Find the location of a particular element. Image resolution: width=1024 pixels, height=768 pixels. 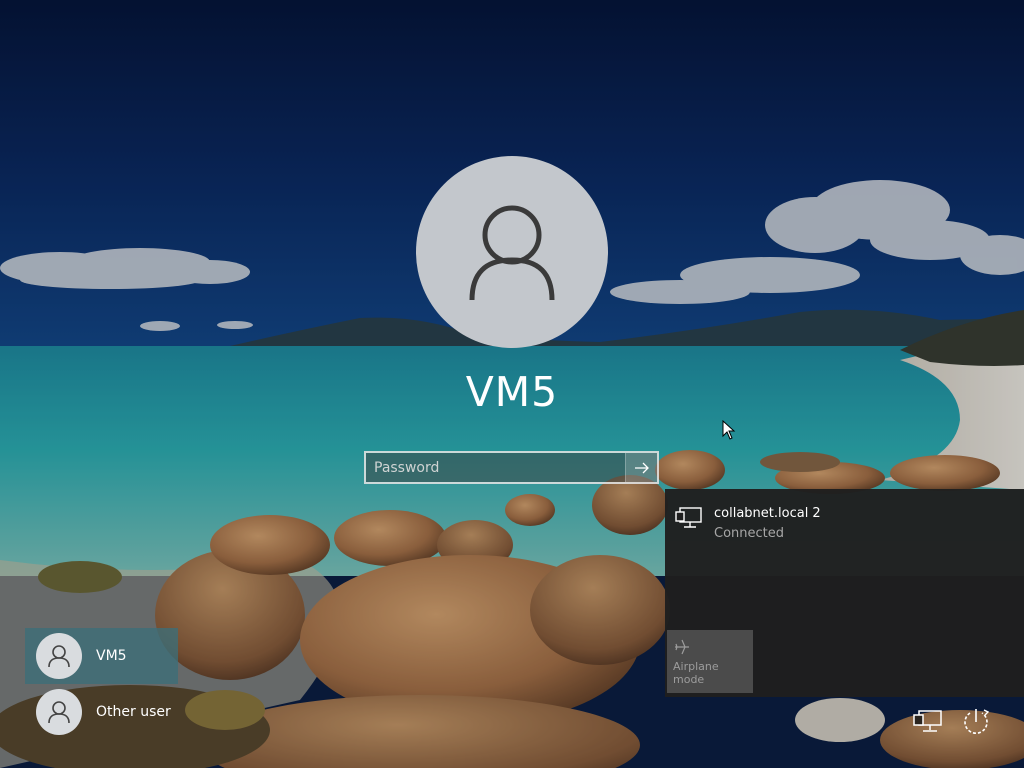

user-tile-vm5: VM5 is located at coordinates (101, 656).